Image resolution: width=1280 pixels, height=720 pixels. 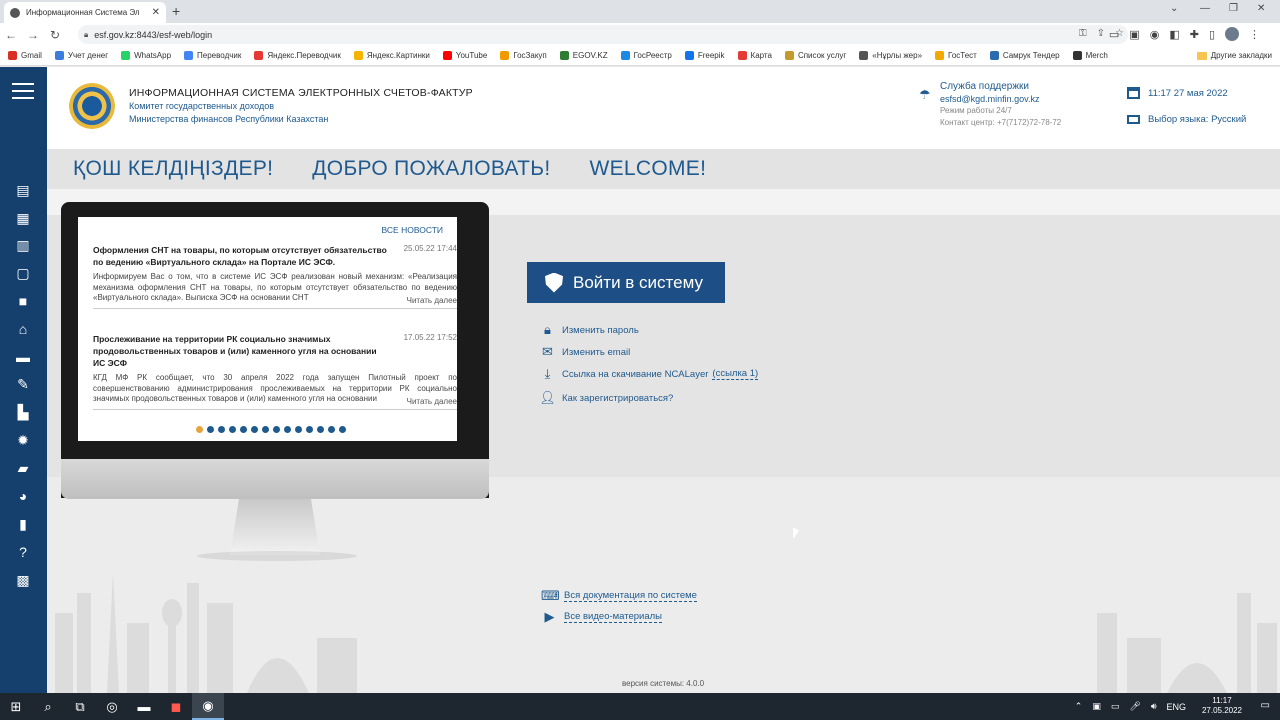 I want to click on id-card-icon: ▦, so click(x=23, y=218).